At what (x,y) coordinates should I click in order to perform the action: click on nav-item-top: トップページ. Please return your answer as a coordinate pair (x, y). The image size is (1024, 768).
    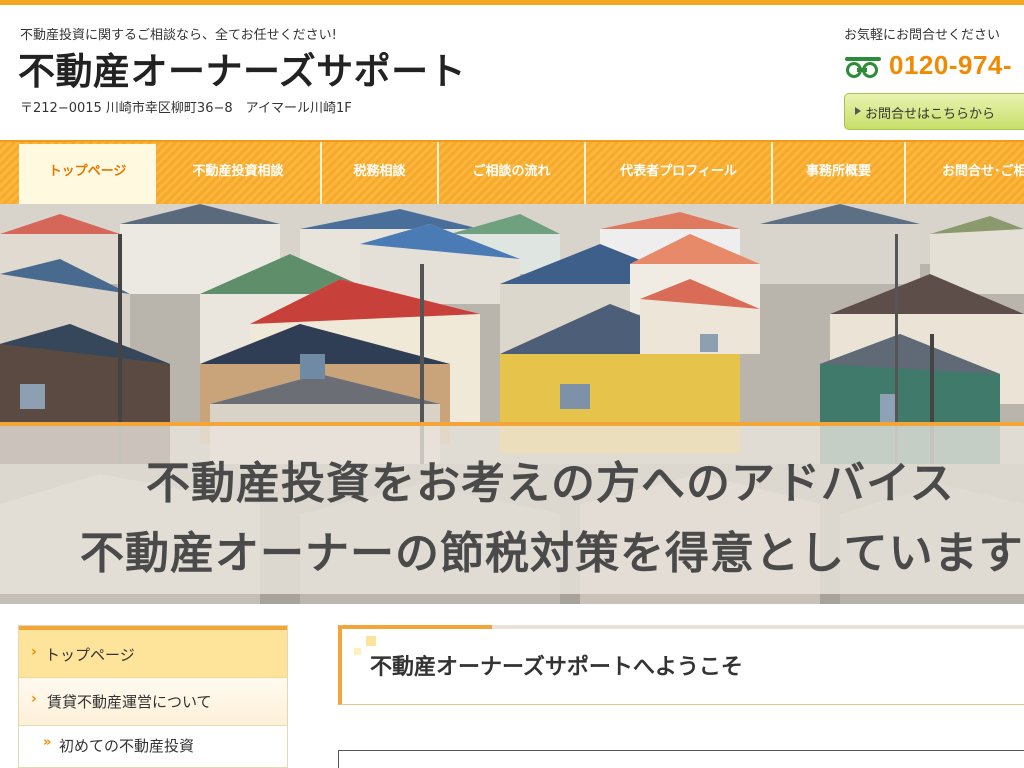
    Looking at the image, I should click on (87, 174).